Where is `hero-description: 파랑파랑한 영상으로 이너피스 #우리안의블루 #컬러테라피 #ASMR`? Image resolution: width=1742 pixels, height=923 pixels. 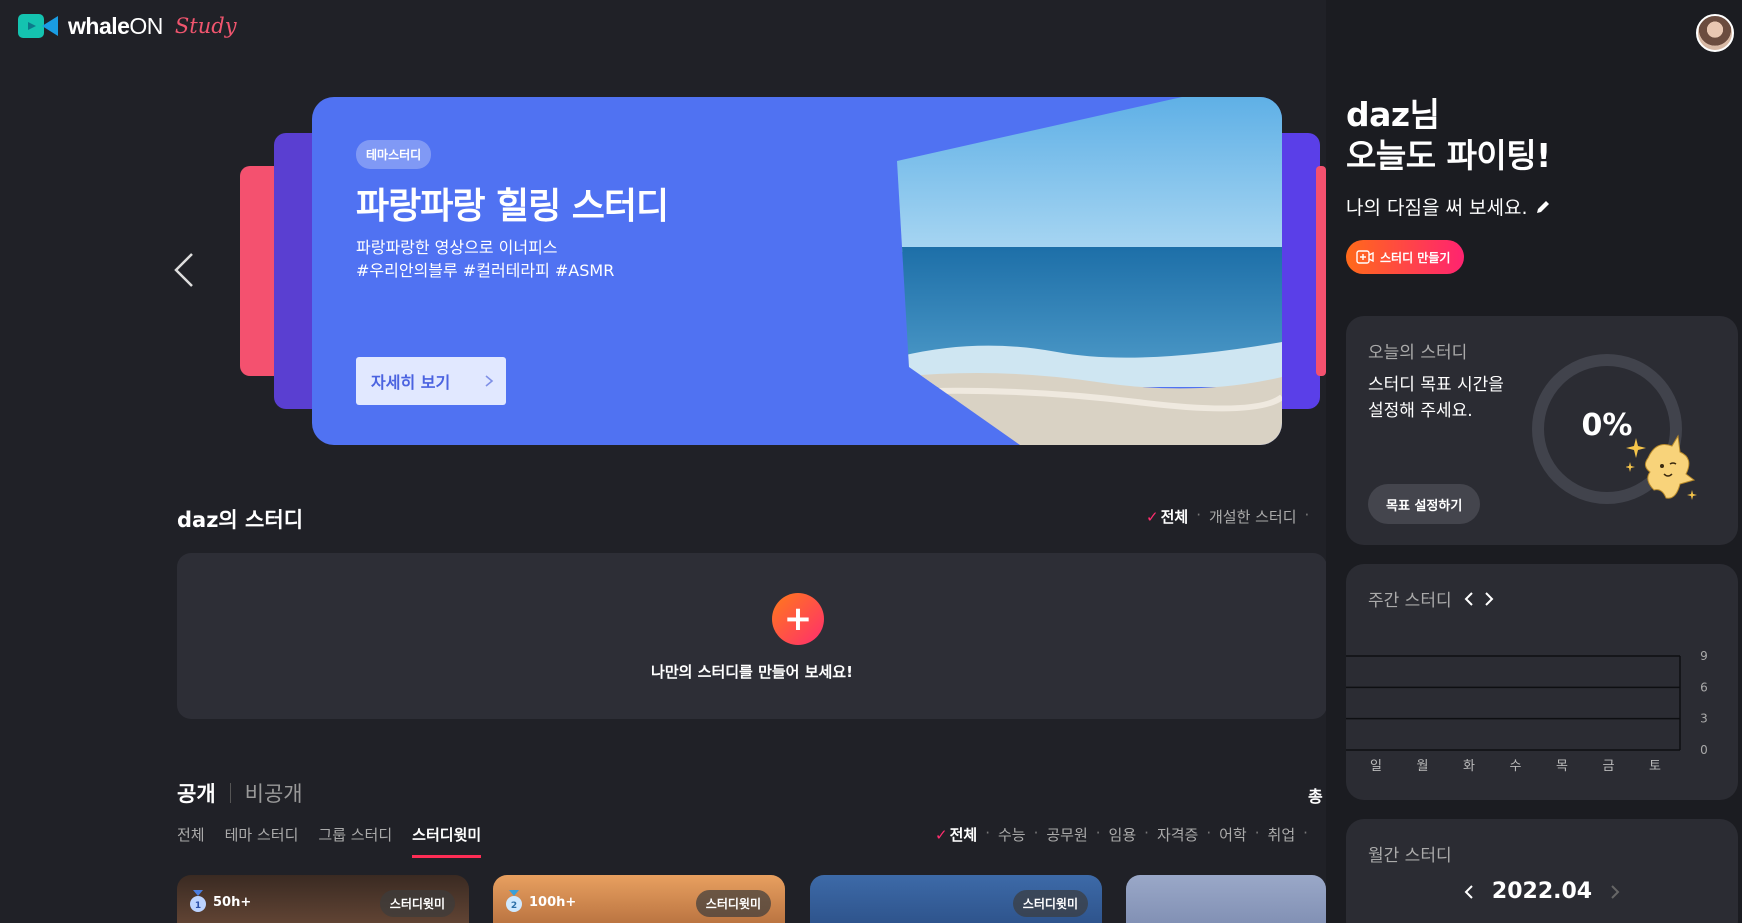 hero-description: 파랑파랑한 영상으로 이너피스 #우리안의블루 #컬러테라피 #ASMR is located at coordinates (485, 259).